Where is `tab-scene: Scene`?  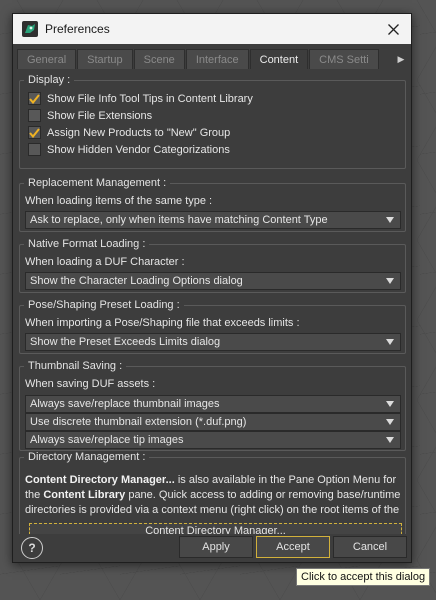 tab-scene: Scene is located at coordinates (159, 59).